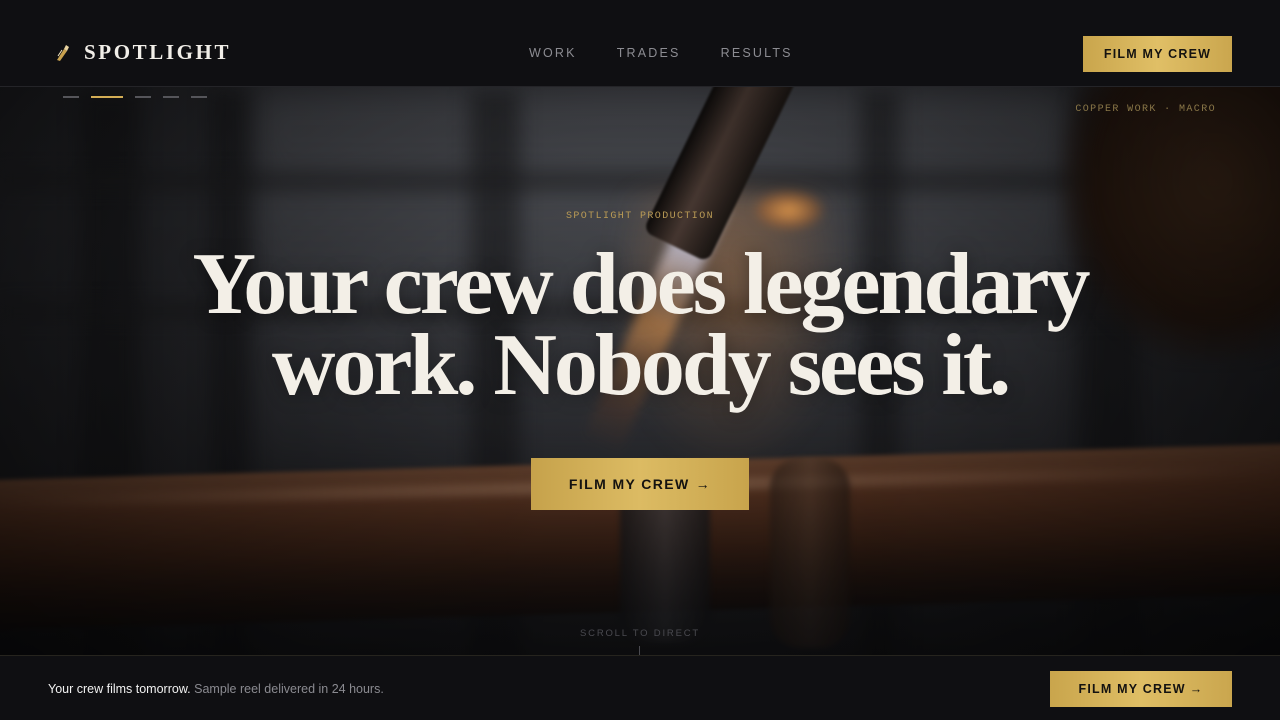  I want to click on hero-headline-line2: work. Nobody sees it., so click(641, 365).